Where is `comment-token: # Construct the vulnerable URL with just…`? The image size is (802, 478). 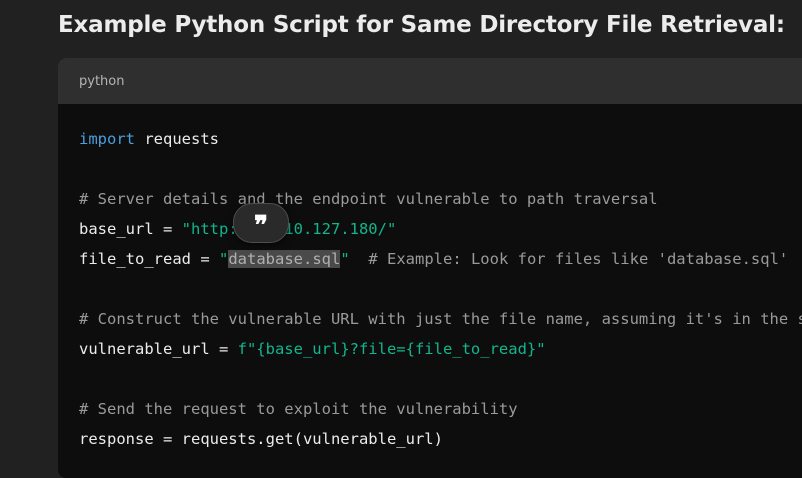
comment-token: # Construct the vulnerable URL with just… is located at coordinates (440, 319).